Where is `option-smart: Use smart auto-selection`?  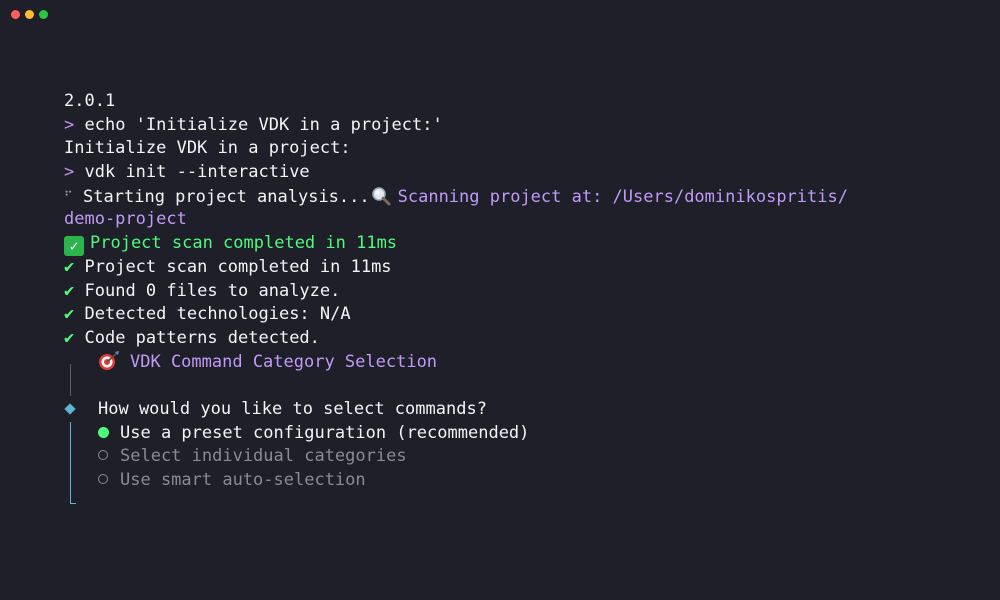 option-smart: Use smart auto-selection is located at coordinates (514, 481).